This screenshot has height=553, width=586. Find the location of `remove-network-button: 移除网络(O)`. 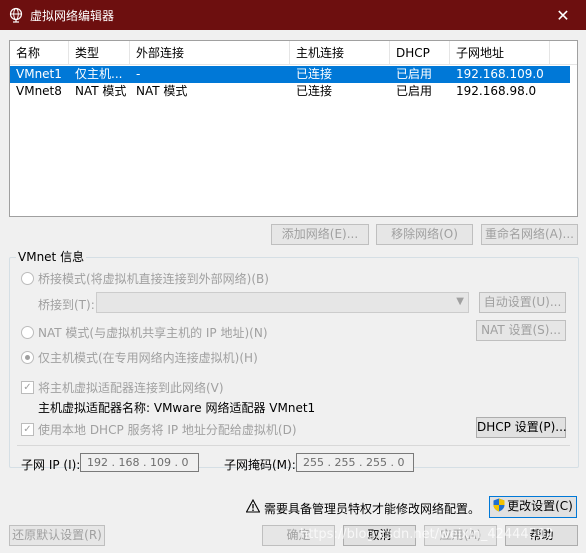

remove-network-button: 移除网络(O) is located at coordinates (424, 234).